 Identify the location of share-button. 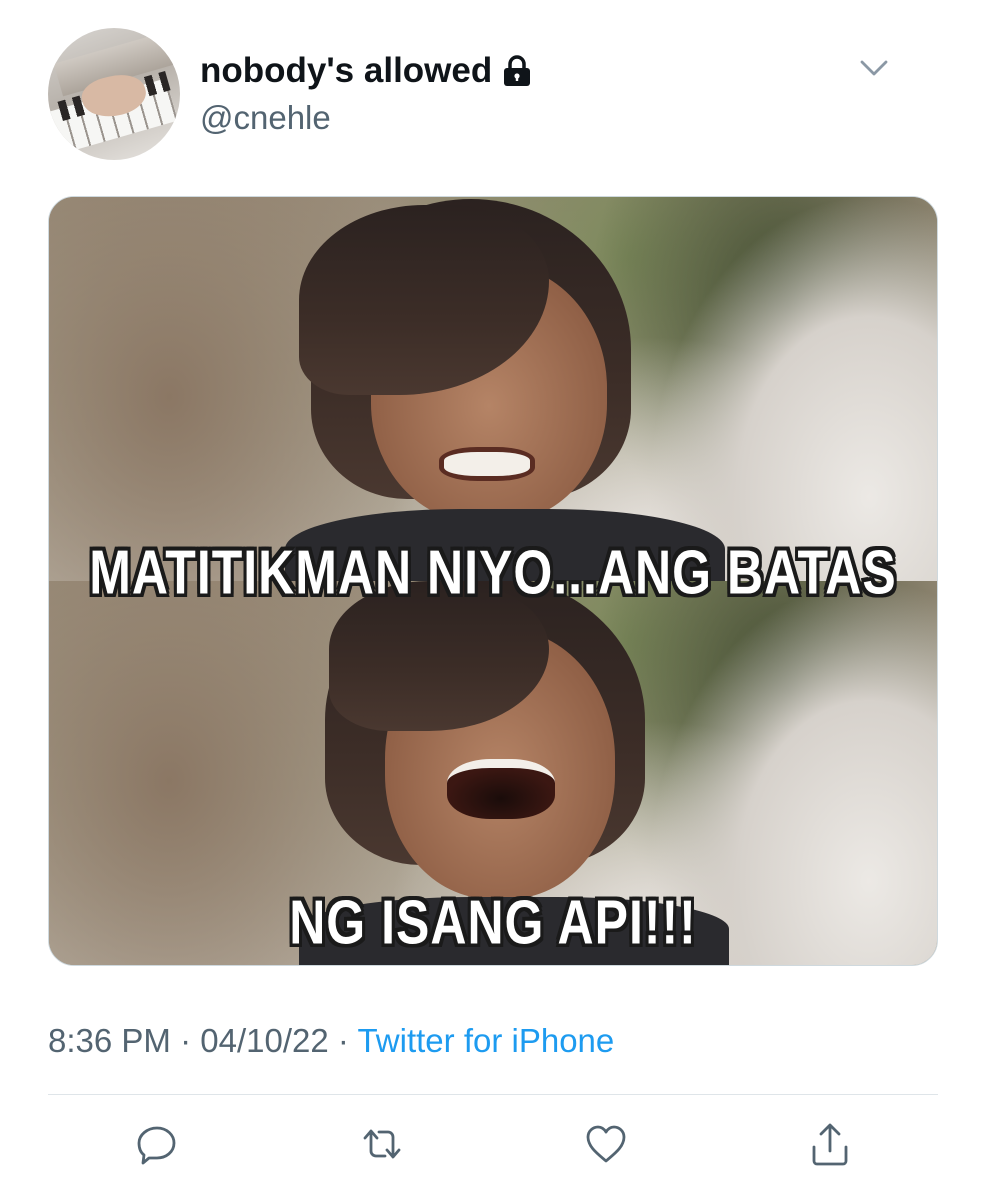
(830, 1146).